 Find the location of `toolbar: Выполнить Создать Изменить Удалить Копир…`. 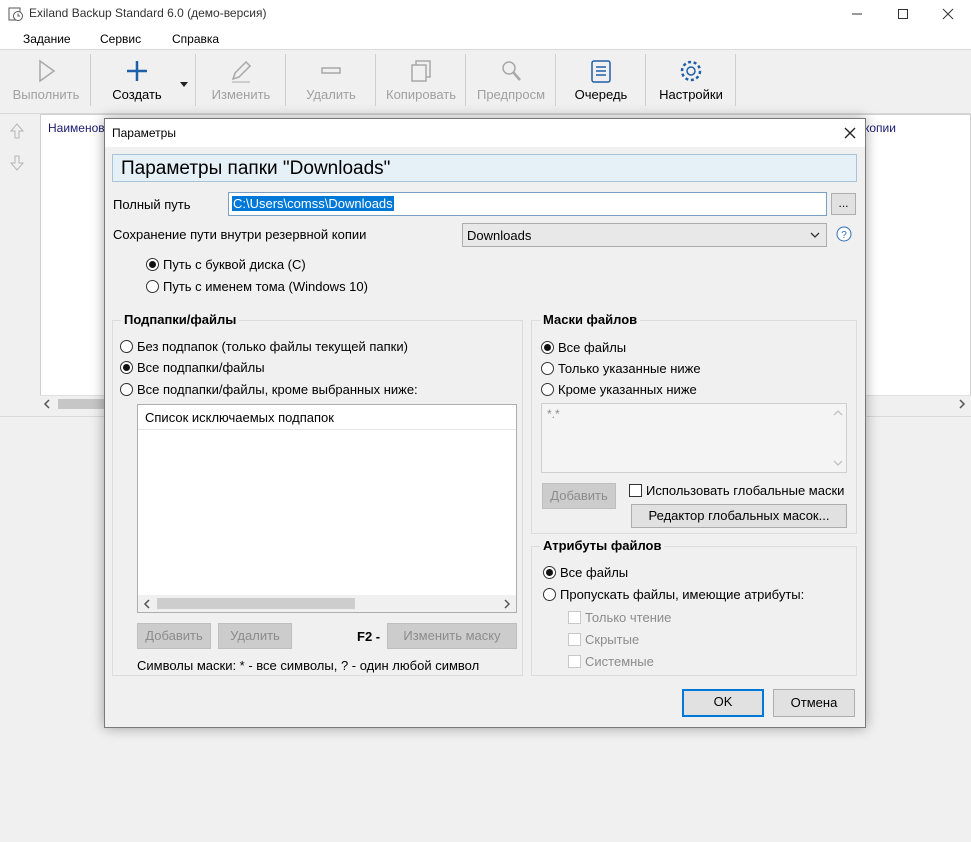

toolbar: Выполнить Создать Изменить Удалить Копир… is located at coordinates (485, 82).